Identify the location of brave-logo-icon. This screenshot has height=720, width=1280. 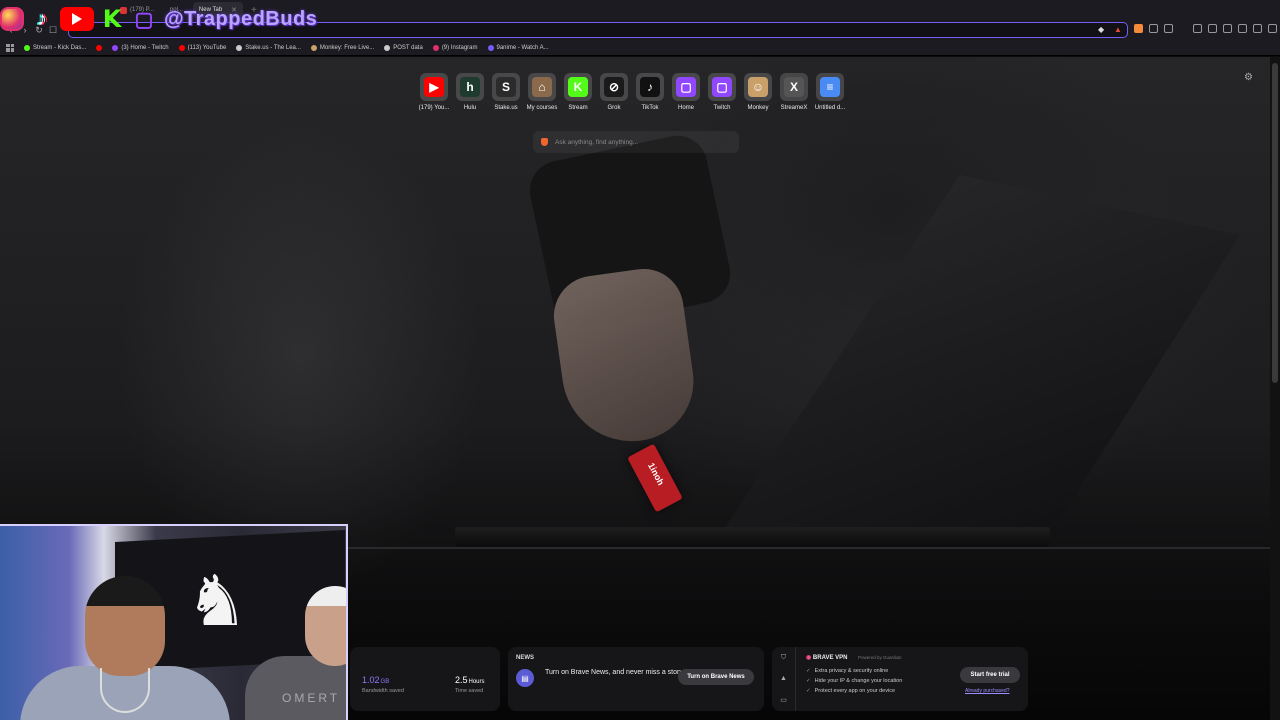
(544, 142).